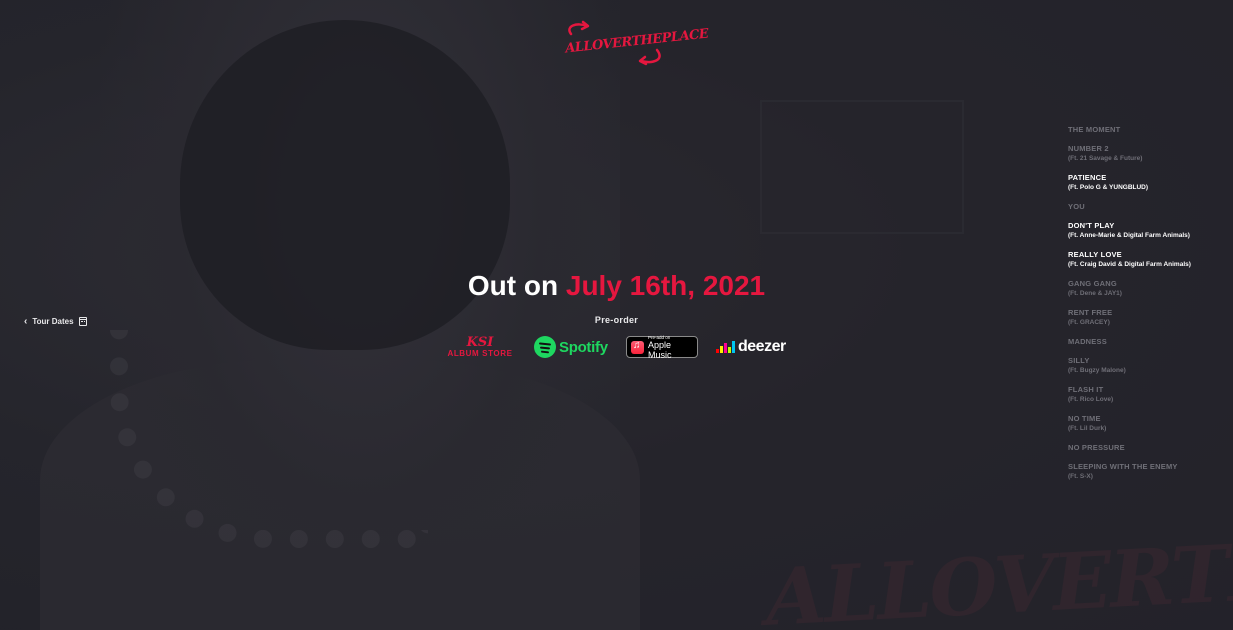  I want to click on track-title: NUMBER 2, so click(1088, 148).